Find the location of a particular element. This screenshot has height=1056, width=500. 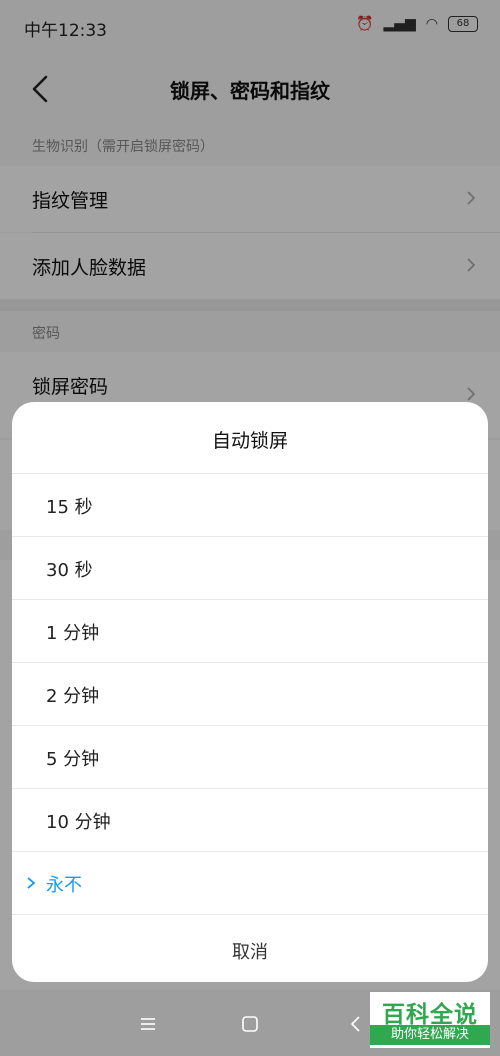

option-2-minutes: 2 分钟 is located at coordinates (250, 694).